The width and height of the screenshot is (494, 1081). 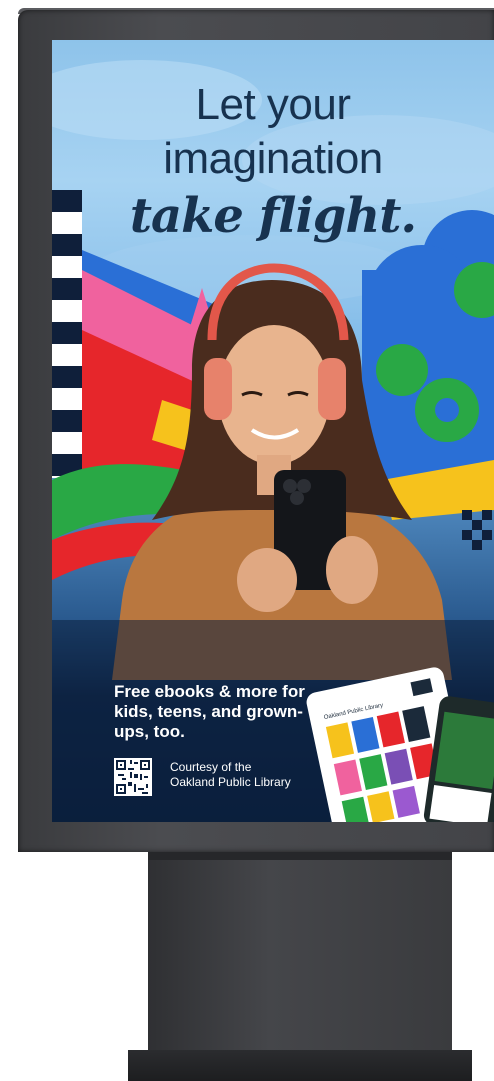 What do you see at coordinates (133, 777) in the screenshot?
I see `qr-code` at bounding box center [133, 777].